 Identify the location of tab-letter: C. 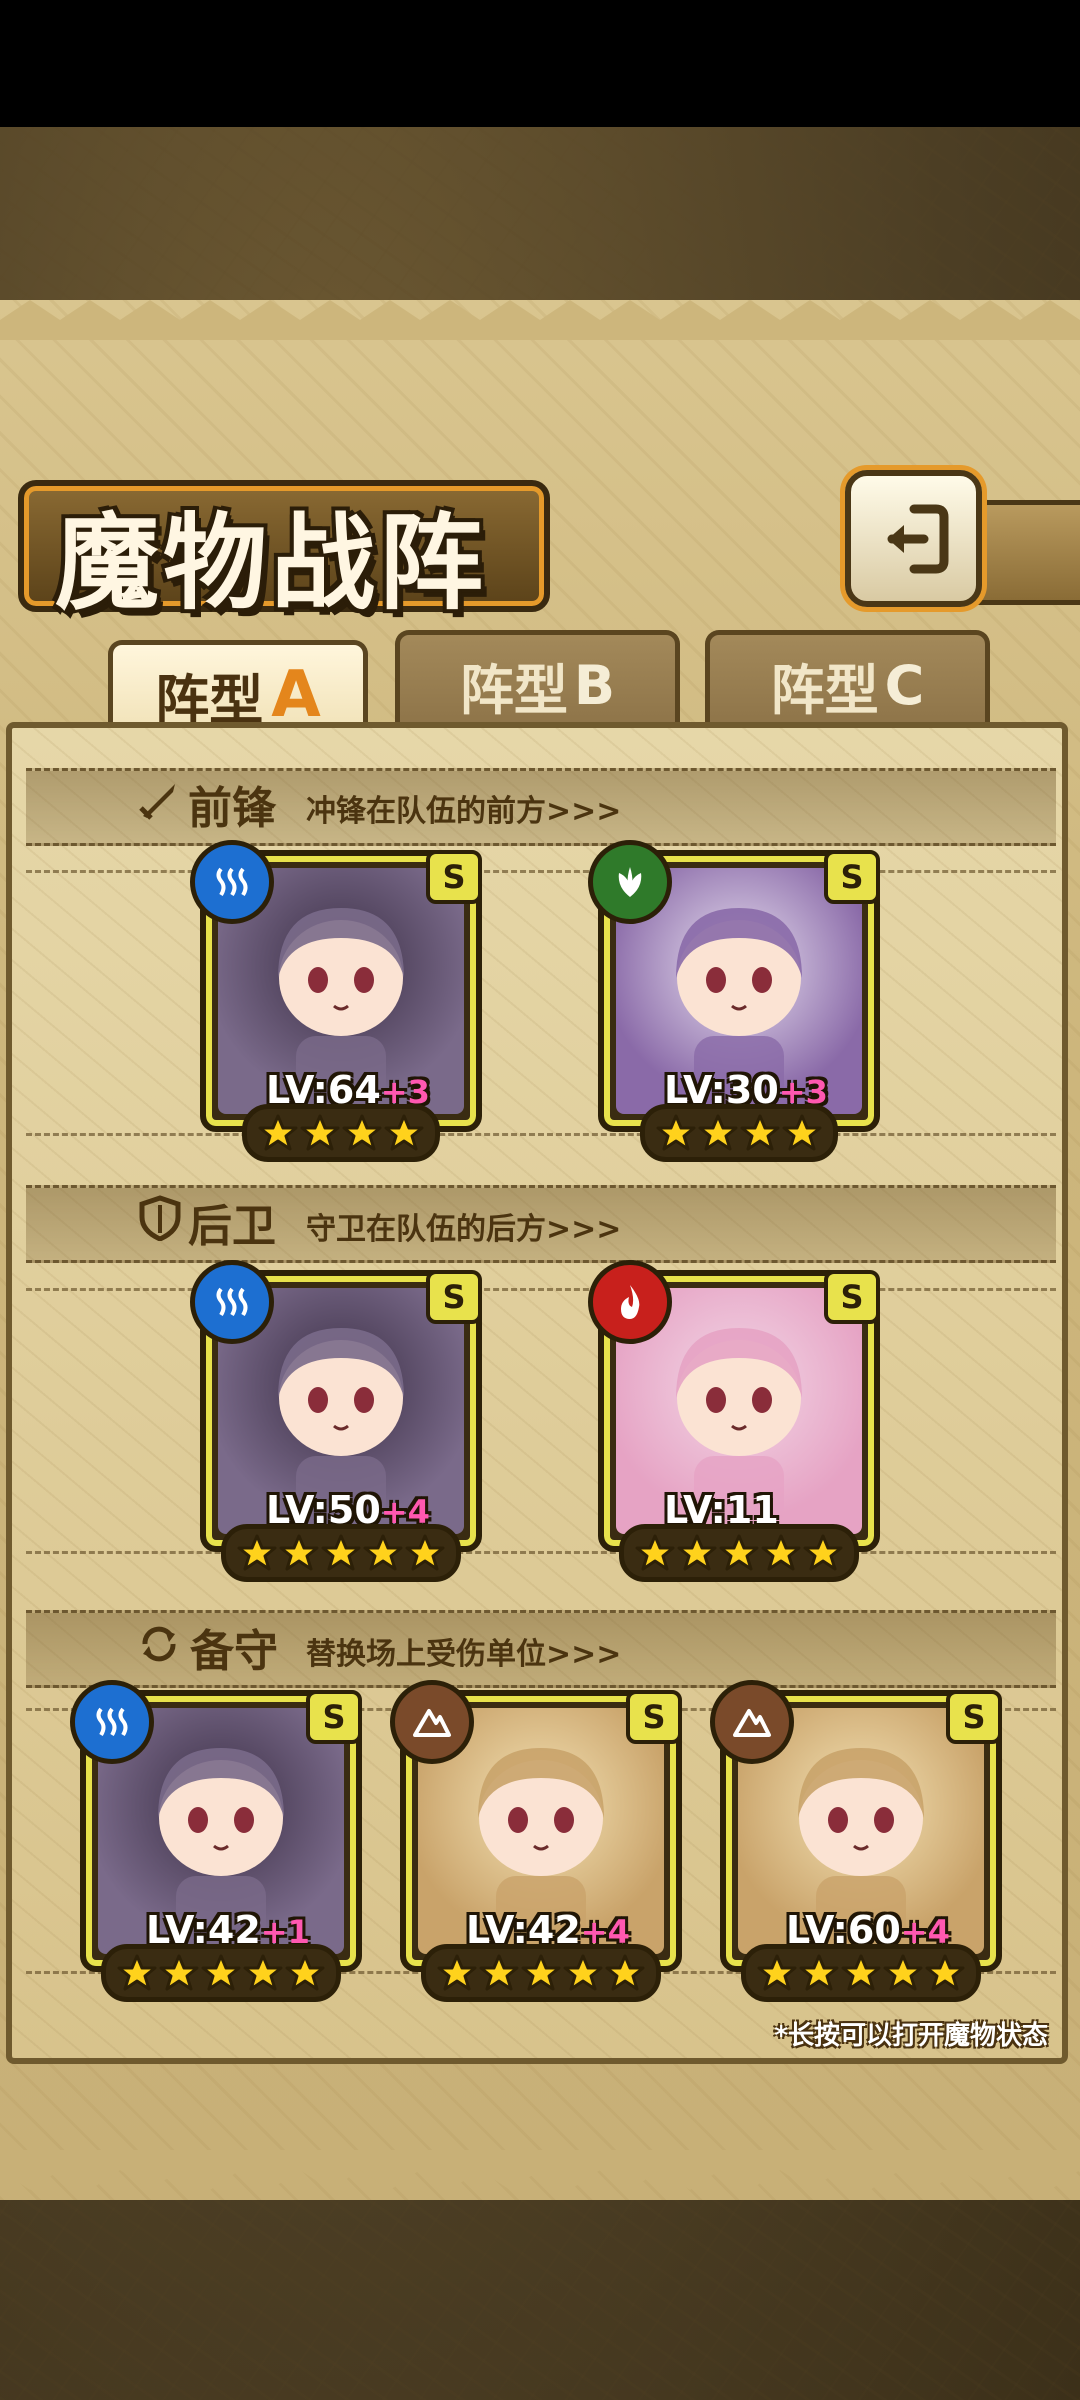
(904, 685).